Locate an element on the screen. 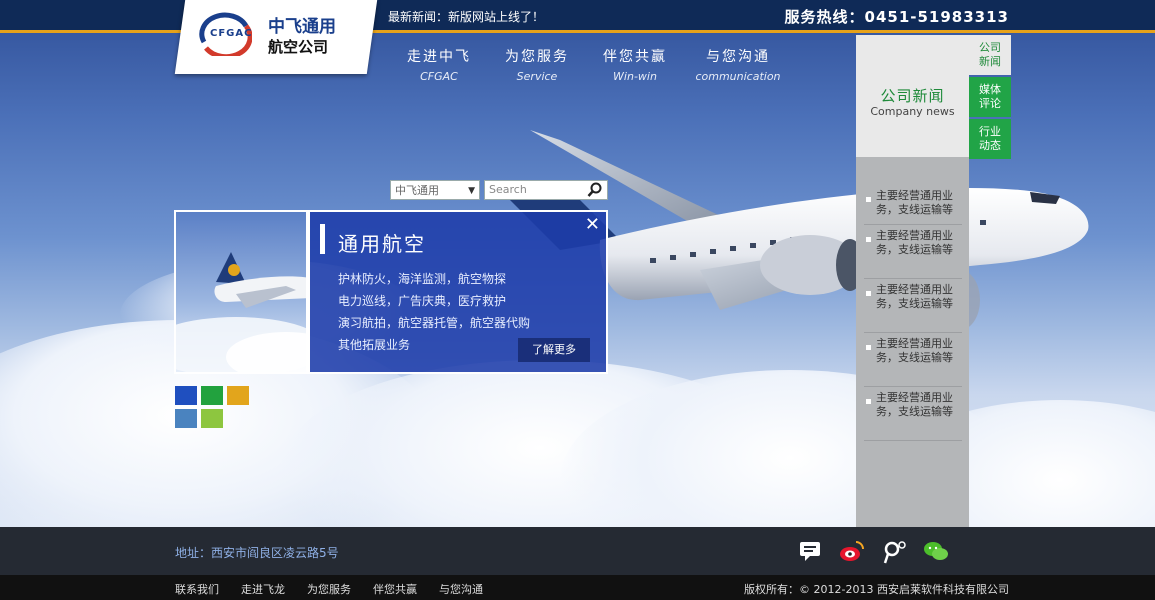  copyright: 版权所有：© 2012-2013 西安启莱软件科技有限公司 is located at coordinates (876, 589).